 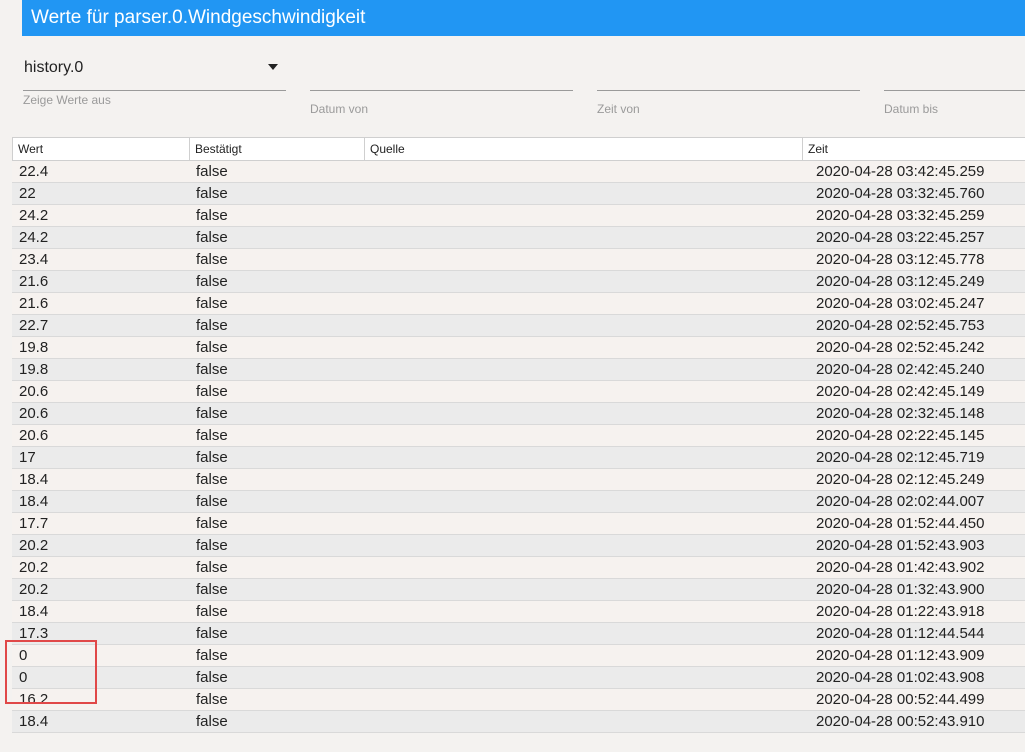 What do you see at coordinates (67, 100) in the screenshot?
I see `instance-select-label: Zeige Werte aus` at bounding box center [67, 100].